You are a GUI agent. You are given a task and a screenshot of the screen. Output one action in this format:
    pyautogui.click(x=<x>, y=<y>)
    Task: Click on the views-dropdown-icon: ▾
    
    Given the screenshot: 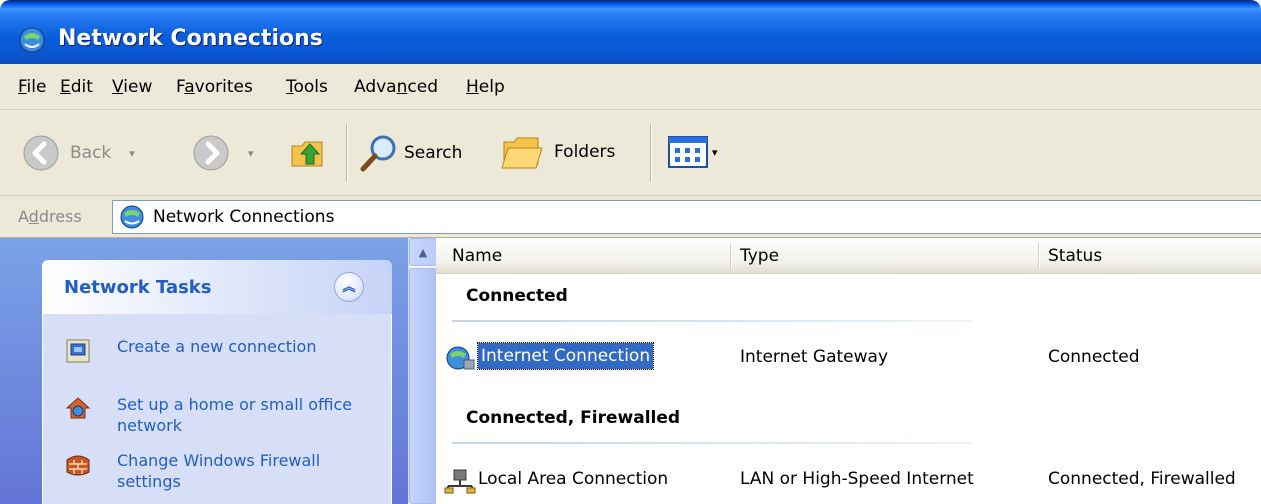 What is the action you would take?
    pyautogui.click(x=715, y=152)
    